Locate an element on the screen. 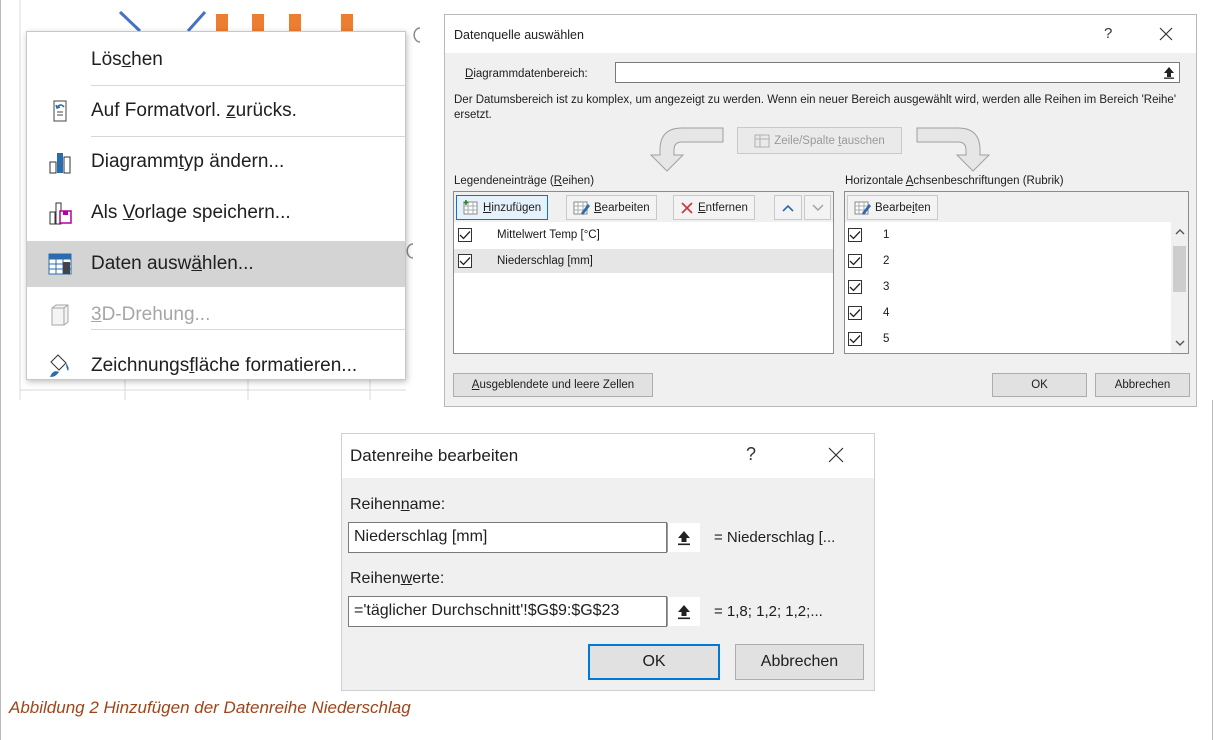 Image resolution: width=1213 pixels, height=740 pixels. remove-x-icon is located at coordinates (687, 207).